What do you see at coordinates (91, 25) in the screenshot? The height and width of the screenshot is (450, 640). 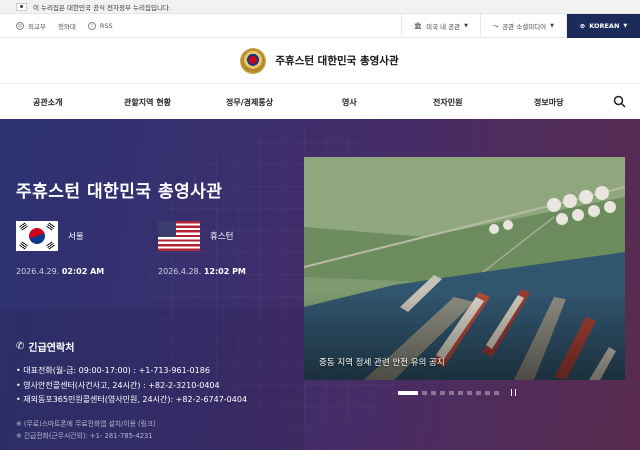 I see `rss-icon: i` at bounding box center [91, 25].